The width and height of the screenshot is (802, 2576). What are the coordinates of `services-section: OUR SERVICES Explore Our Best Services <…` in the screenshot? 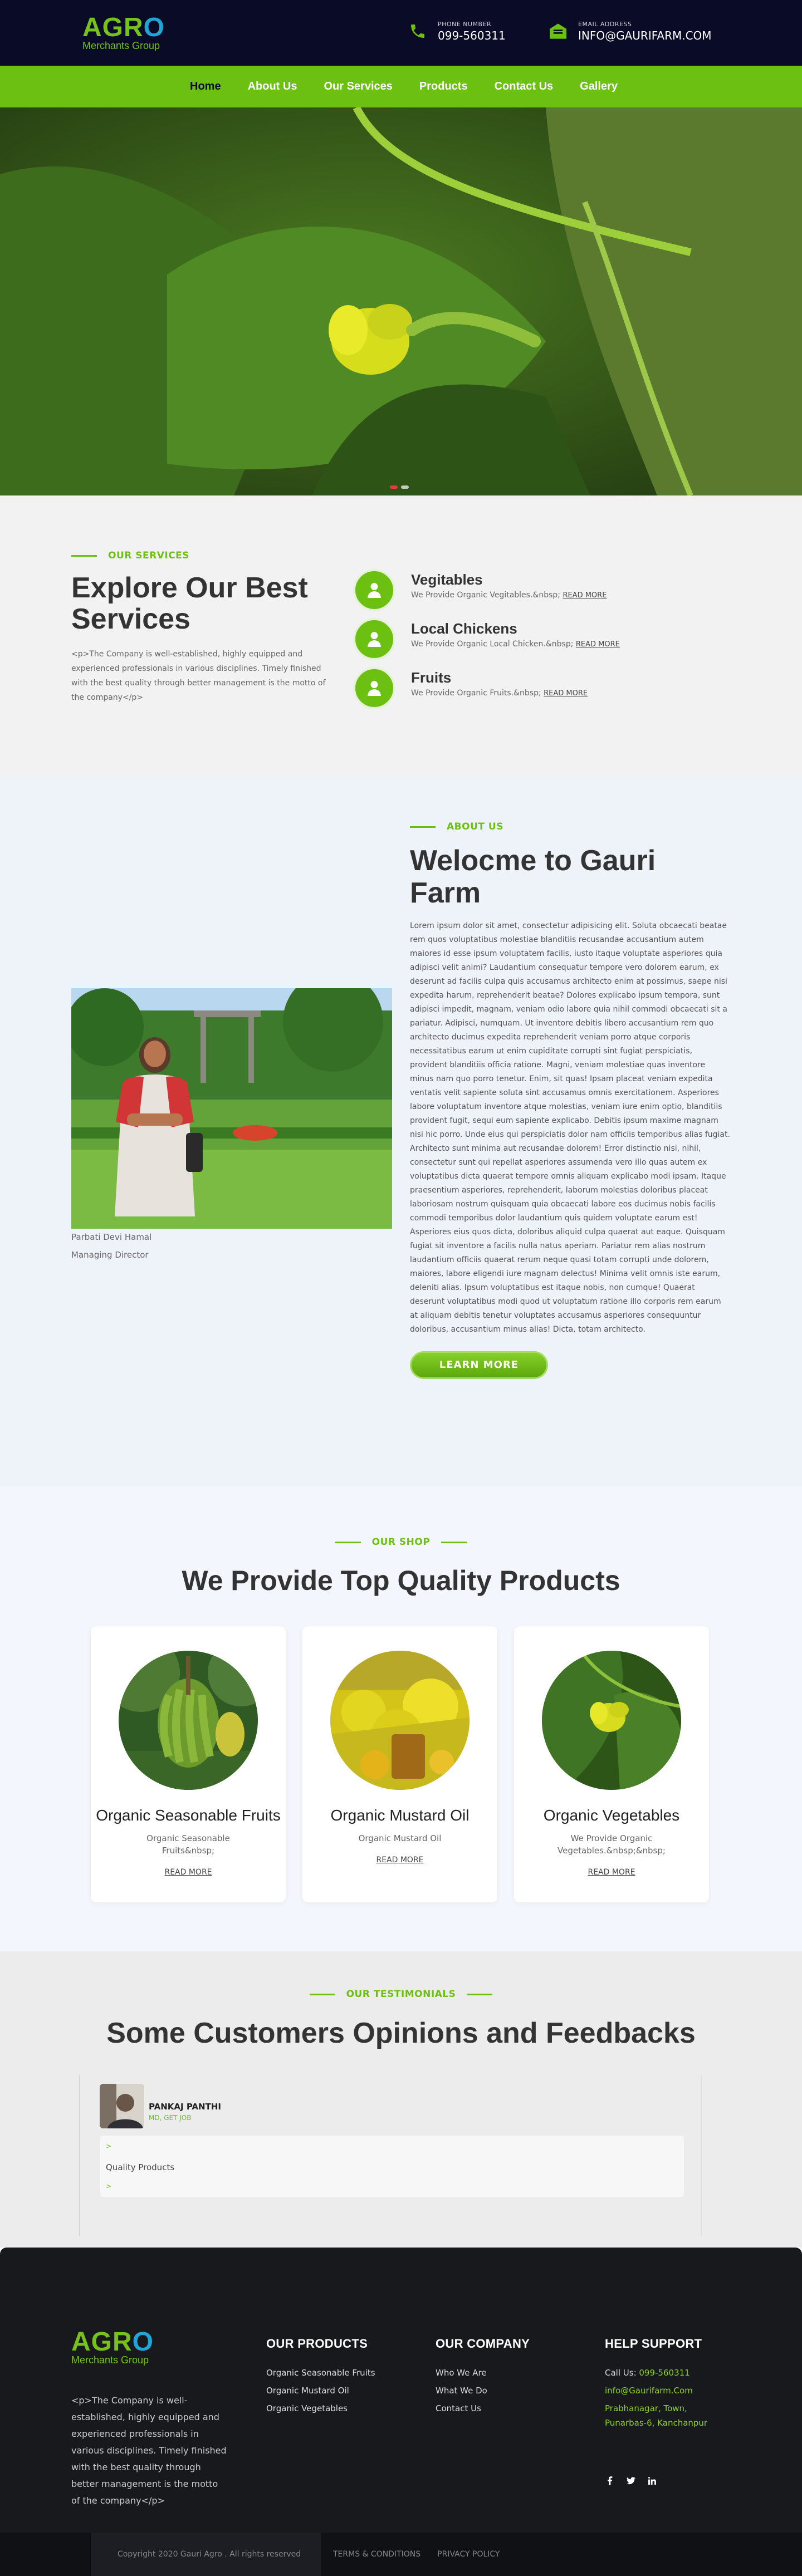 It's located at (401, 636).